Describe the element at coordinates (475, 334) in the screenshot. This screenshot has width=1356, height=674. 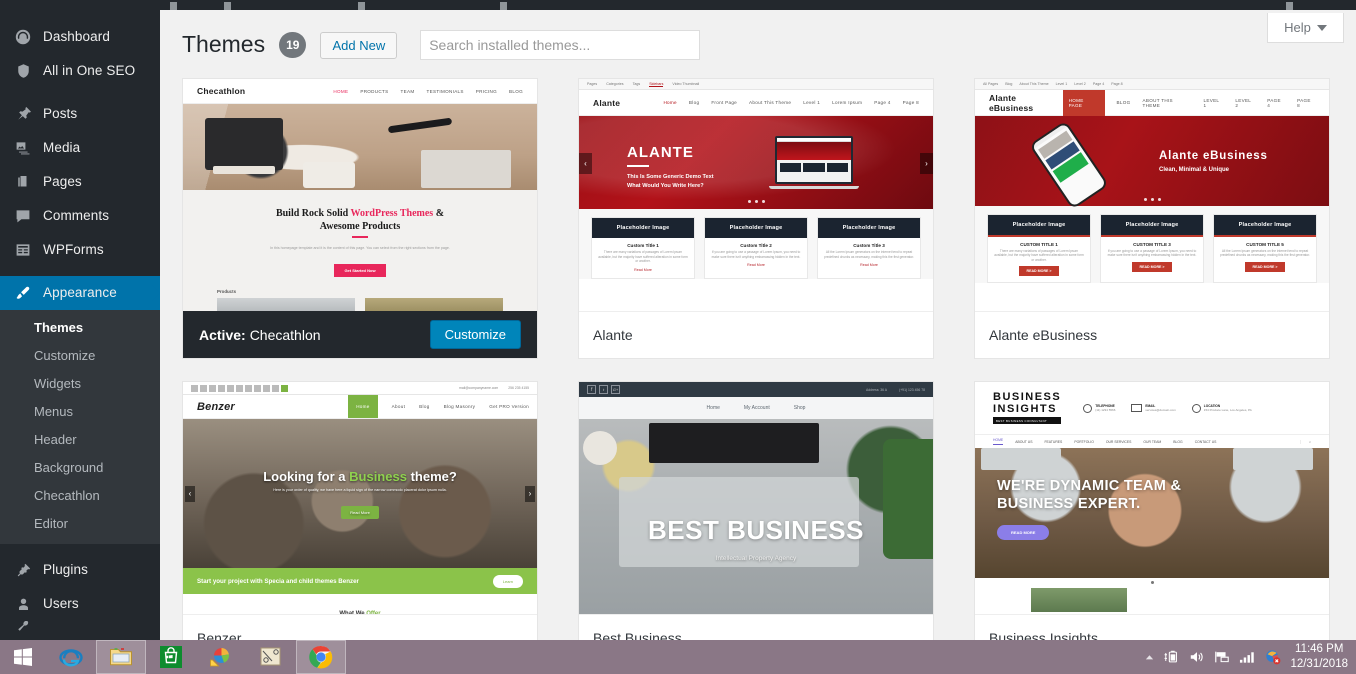
I see `customize-button: Customize` at that location.